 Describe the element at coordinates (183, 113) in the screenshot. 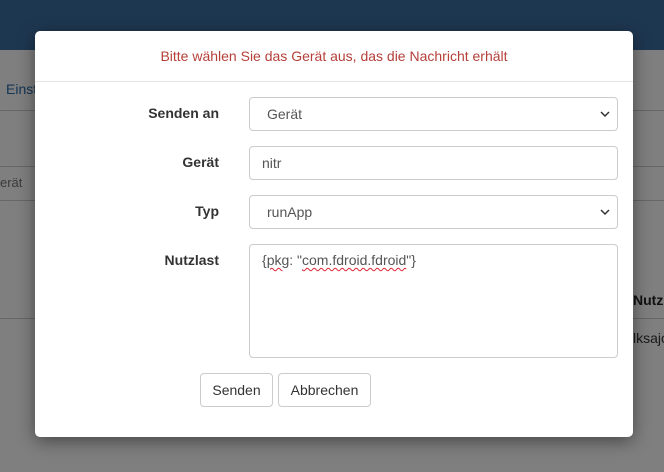

I see `send-to-label: Senden an` at that location.